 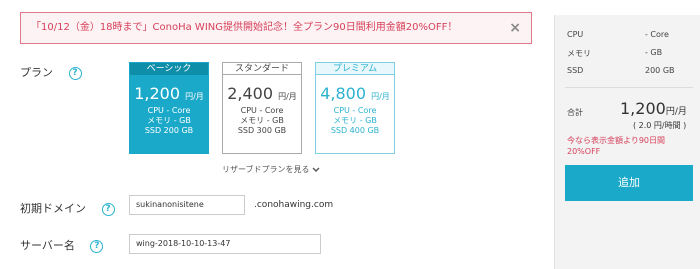 I want to click on reserved-plan-link: リザーブドプランを見る, so click(x=271, y=169).